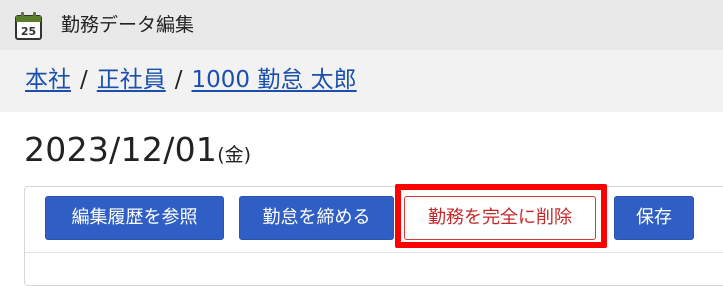 This screenshot has width=723, height=286. I want to click on calendar-icon: 25, so click(28, 26).